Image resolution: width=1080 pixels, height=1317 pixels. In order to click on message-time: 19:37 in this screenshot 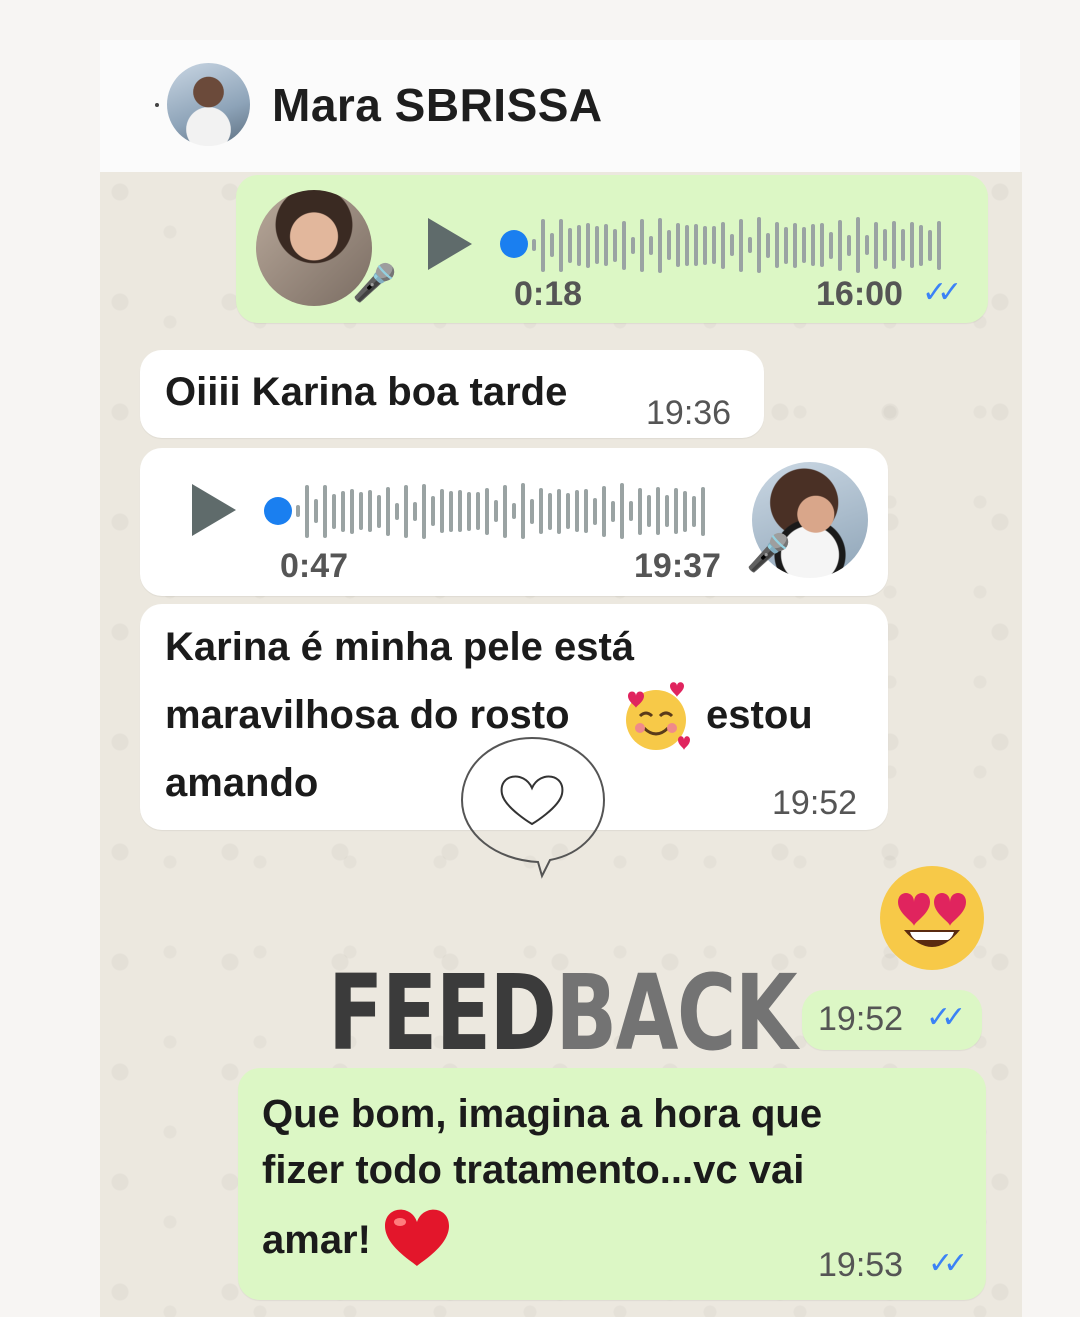, I will do `click(677, 566)`.